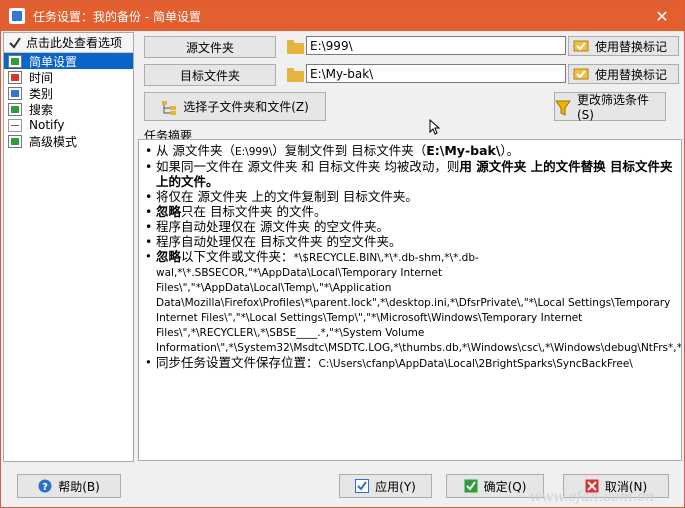  I want to click on source-folder-button: 源文件夹, so click(210, 47).